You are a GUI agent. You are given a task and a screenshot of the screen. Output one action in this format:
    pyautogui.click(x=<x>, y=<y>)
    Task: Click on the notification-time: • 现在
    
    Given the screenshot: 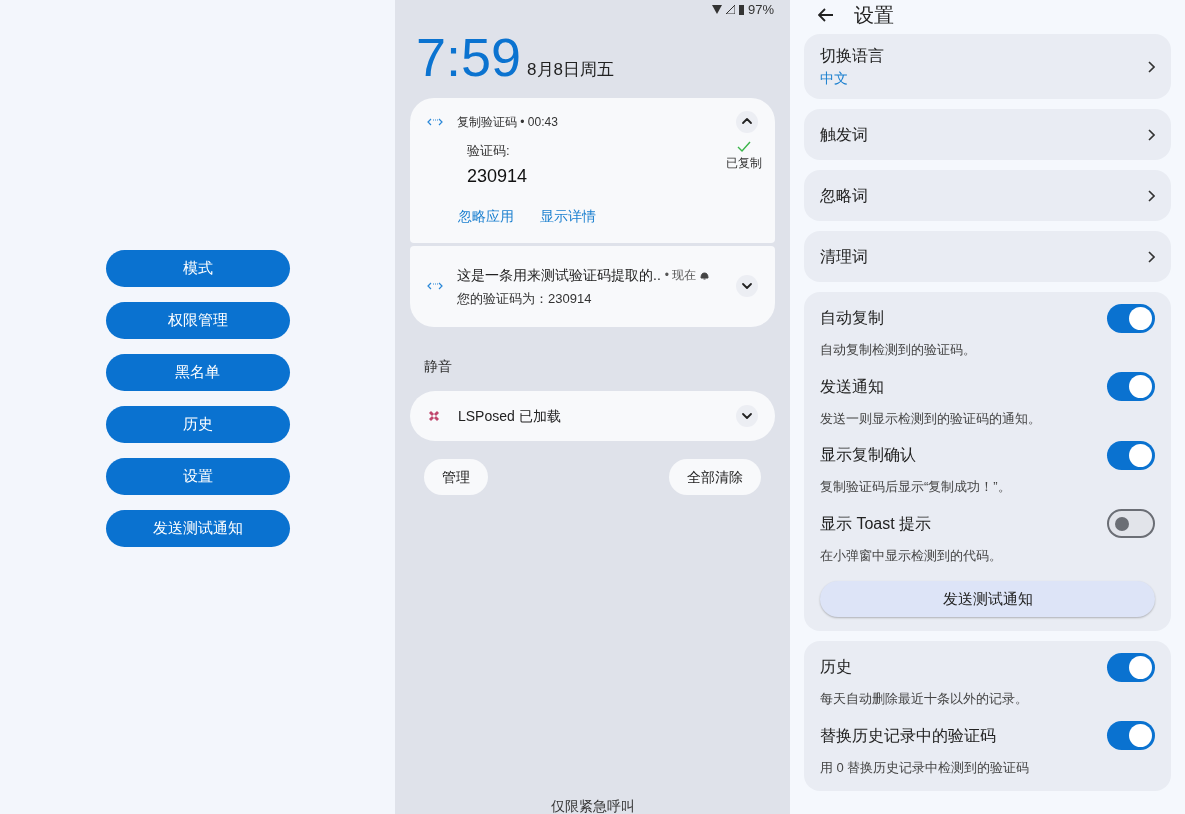 What is the action you would take?
    pyautogui.click(x=680, y=275)
    